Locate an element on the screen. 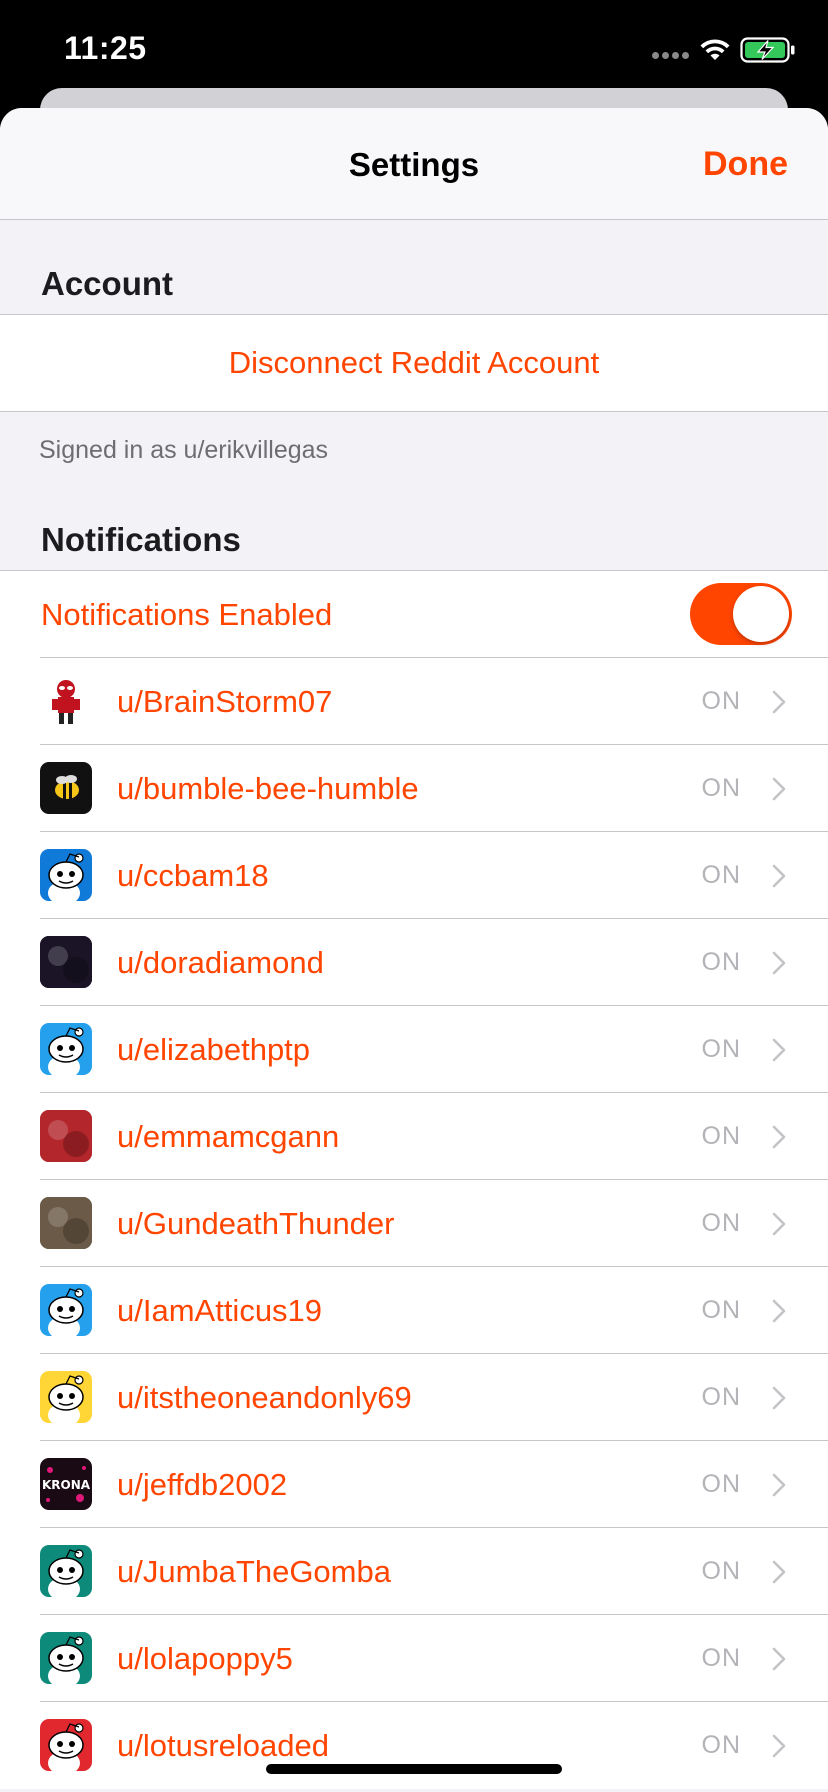 The height and width of the screenshot is (1792, 828). user-notification-row: u/bumble-bee-humble ON is located at coordinates (414, 788).